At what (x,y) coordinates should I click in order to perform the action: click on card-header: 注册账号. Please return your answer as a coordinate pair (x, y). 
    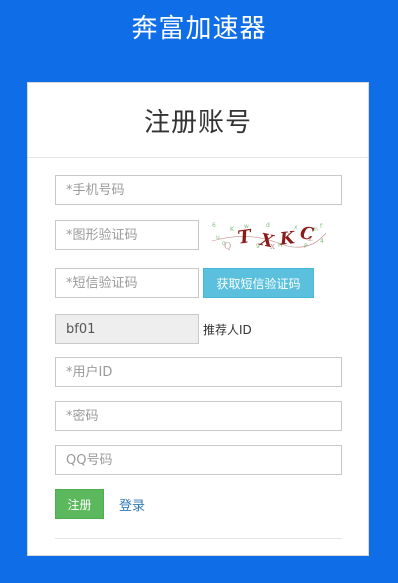
    Looking at the image, I should click on (198, 120).